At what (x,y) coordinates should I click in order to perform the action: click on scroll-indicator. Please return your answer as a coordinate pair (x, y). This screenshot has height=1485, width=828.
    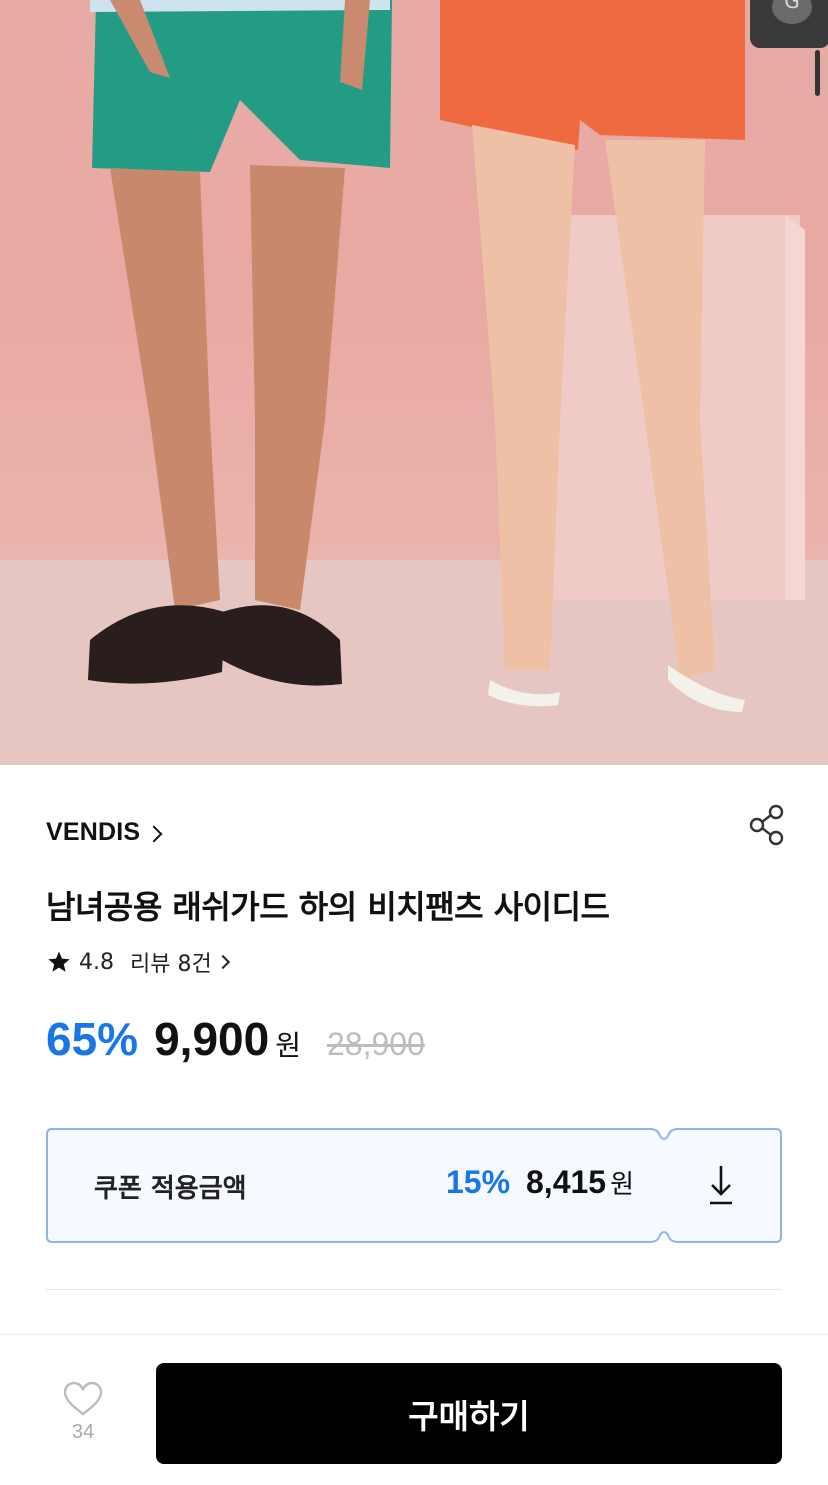
    Looking at the image, I should click on (817, 73).